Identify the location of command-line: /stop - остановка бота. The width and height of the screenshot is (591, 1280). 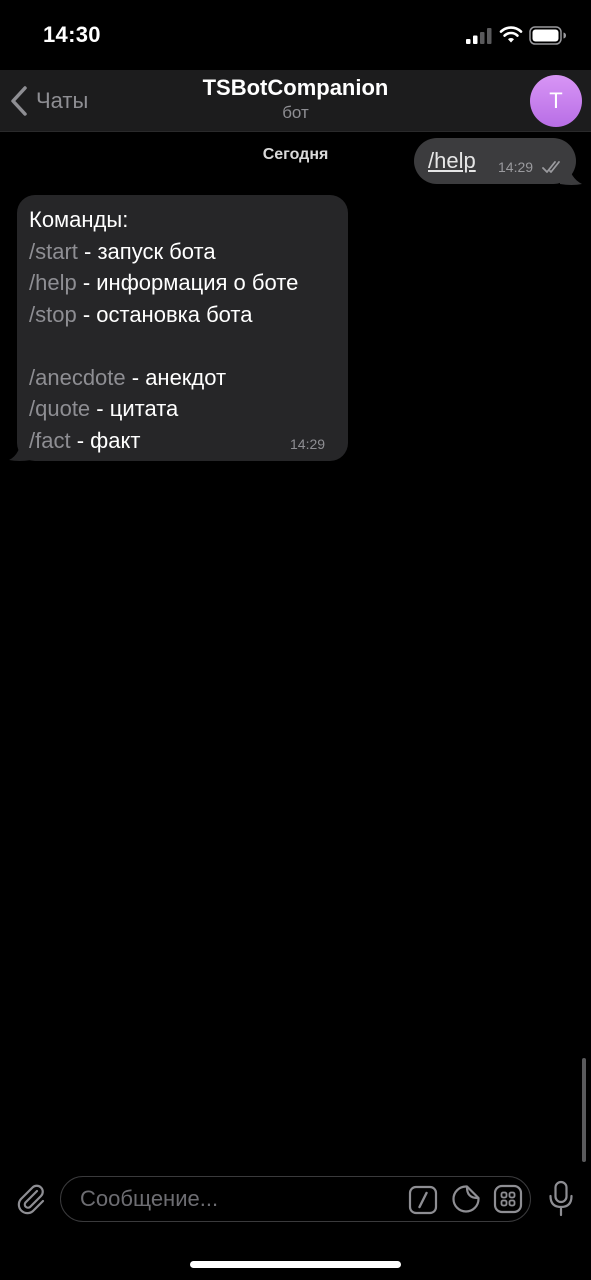
(163, 315).